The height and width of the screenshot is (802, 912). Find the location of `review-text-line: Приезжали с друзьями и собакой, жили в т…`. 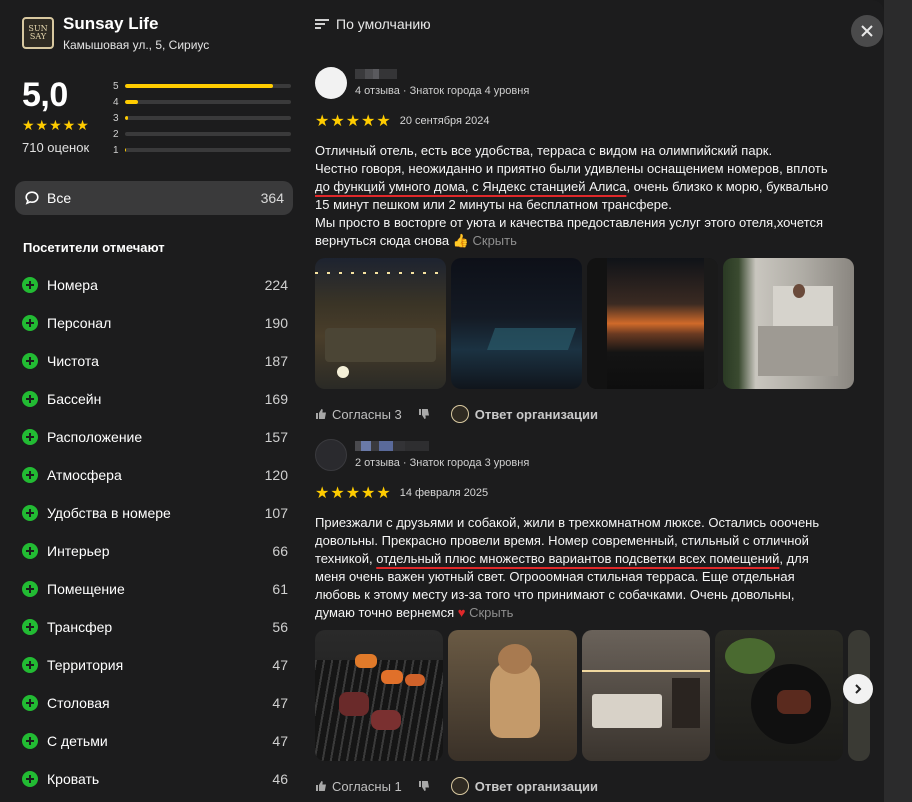

review-text-line: Приезжали с друзьями и собакой, жили в т… is located at coordinates (567, 522).